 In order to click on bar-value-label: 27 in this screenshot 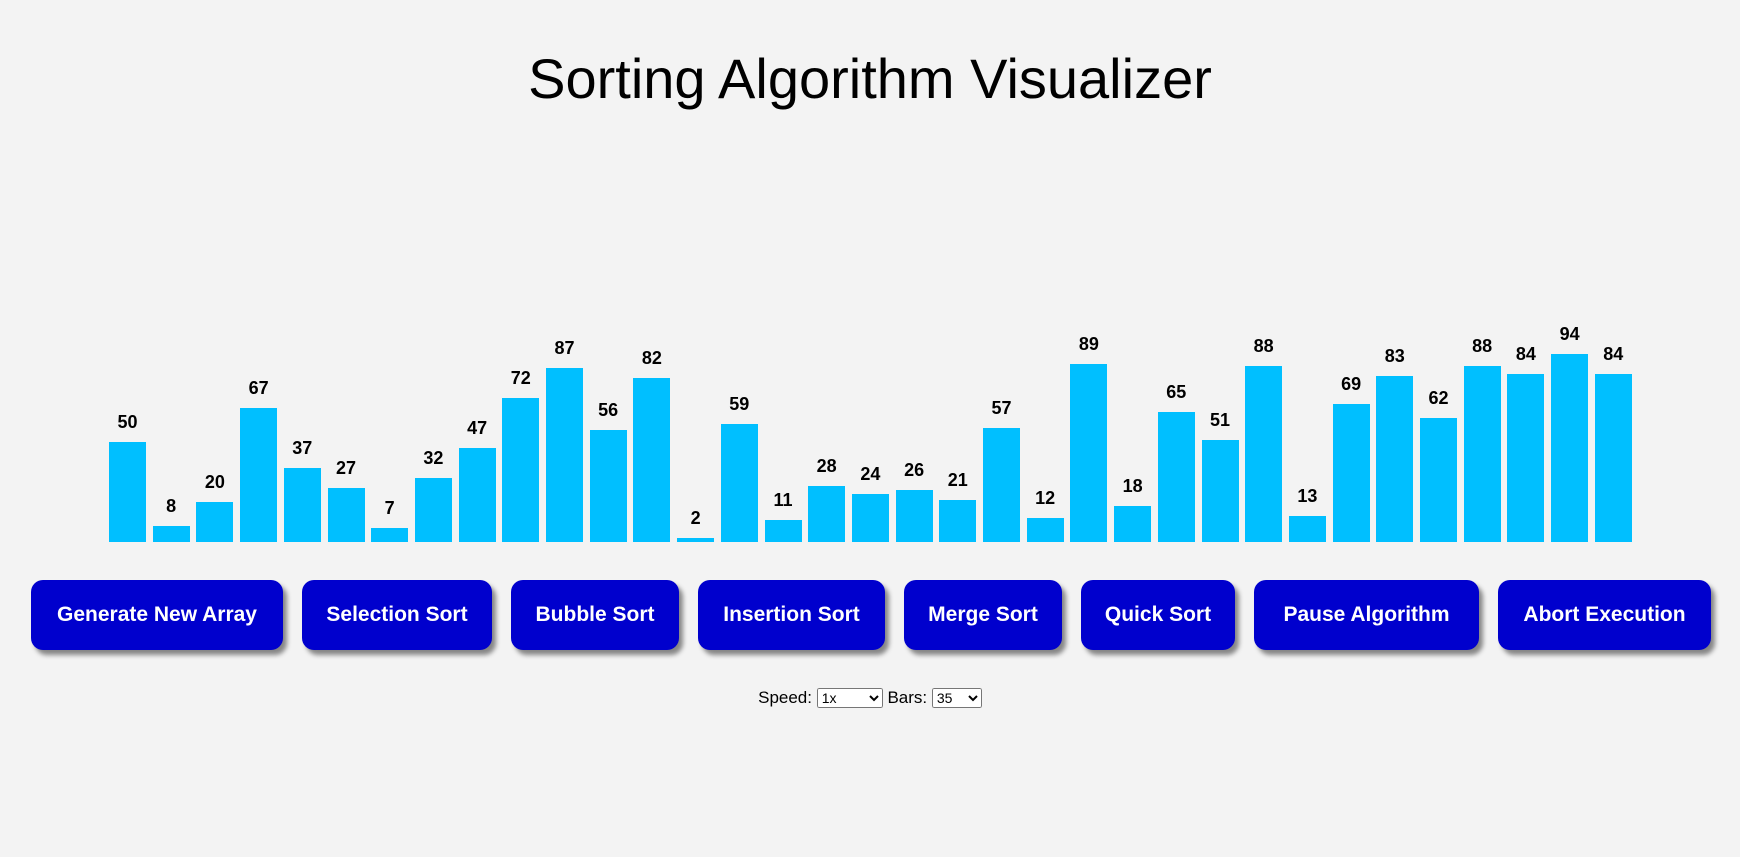, I will do `click(346, 468)`.